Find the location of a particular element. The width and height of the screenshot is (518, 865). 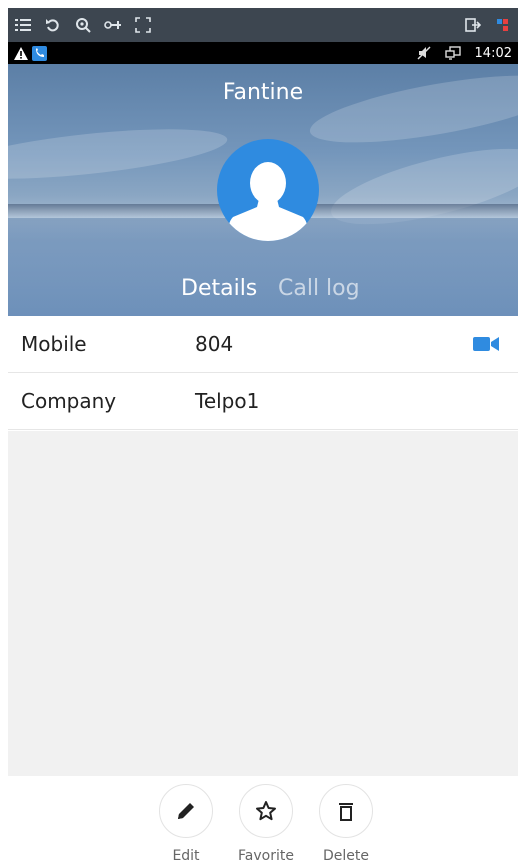

details-list: Mobile 804 Company Telpo1 is located at coordinates (263, 373).